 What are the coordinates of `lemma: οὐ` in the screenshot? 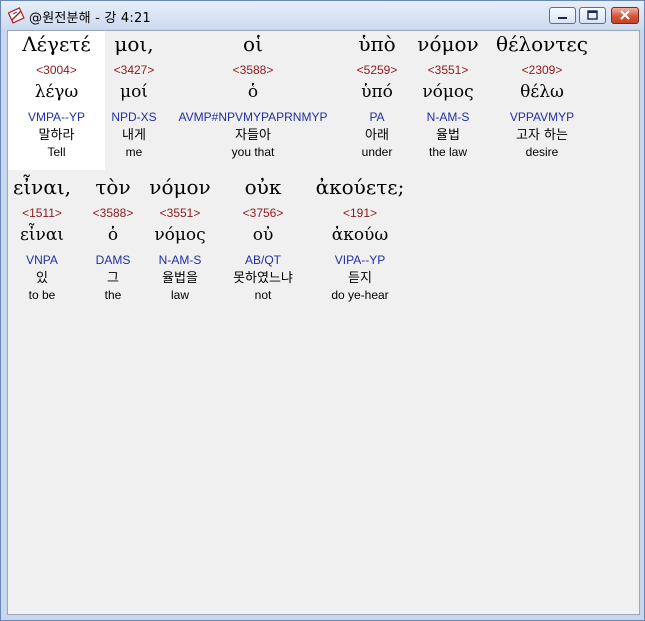 It's located at (263, 235).